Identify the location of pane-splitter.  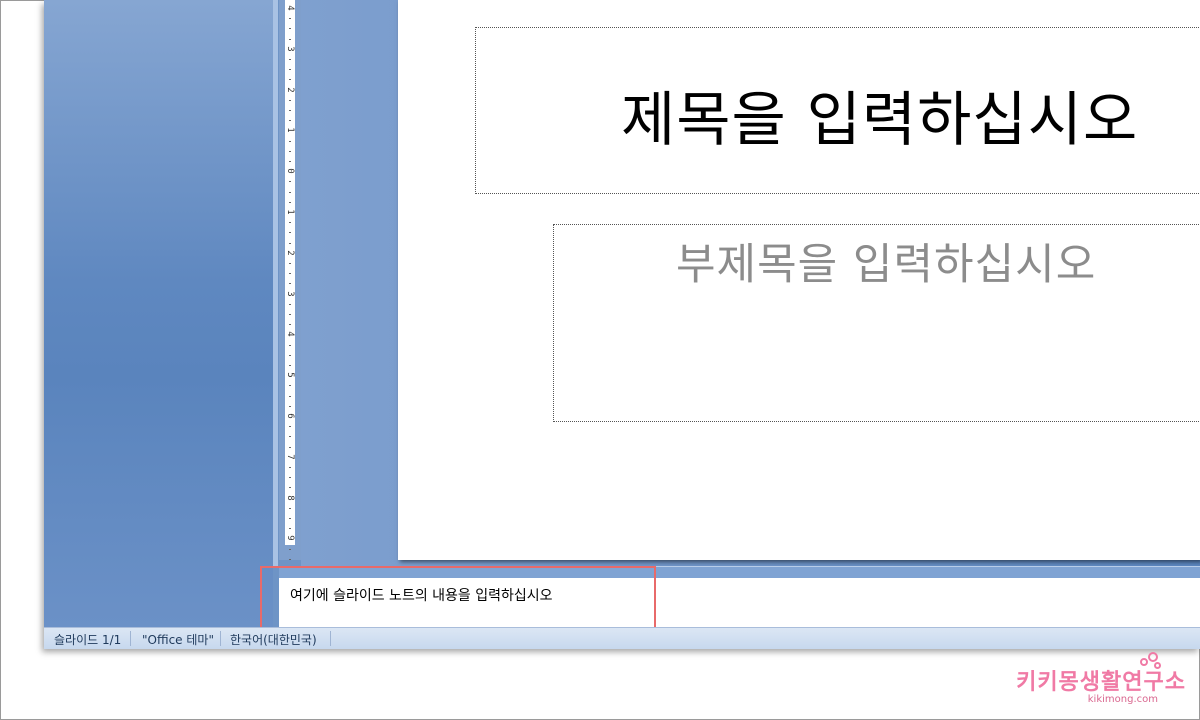
(275, 283).